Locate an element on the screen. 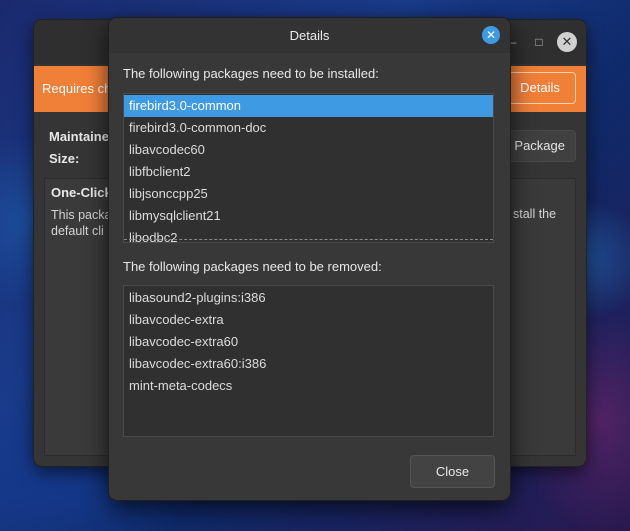 The width and height of the screenshot is (630, 531). list-item: libmysqlclient21 is located at coordinates (308, 216).